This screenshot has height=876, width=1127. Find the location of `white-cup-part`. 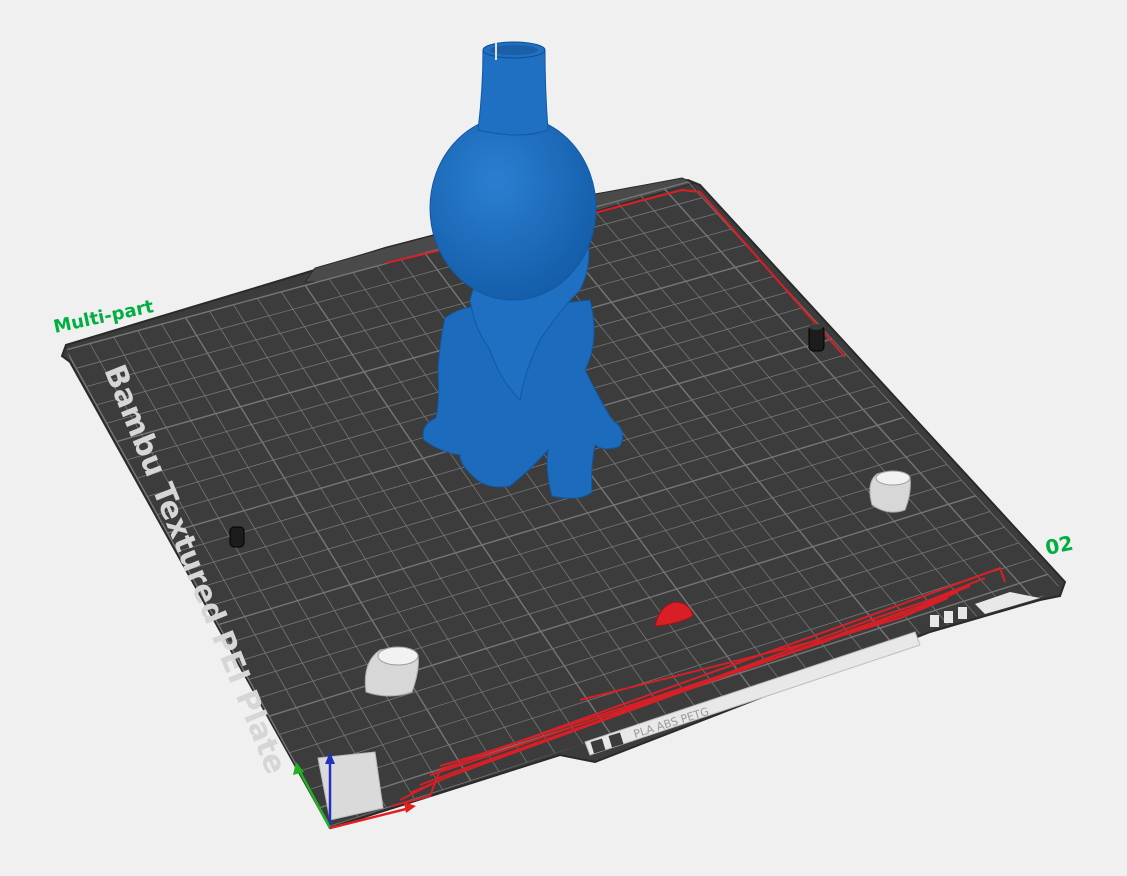

white-cup-part is located at coordinates (890, 491).